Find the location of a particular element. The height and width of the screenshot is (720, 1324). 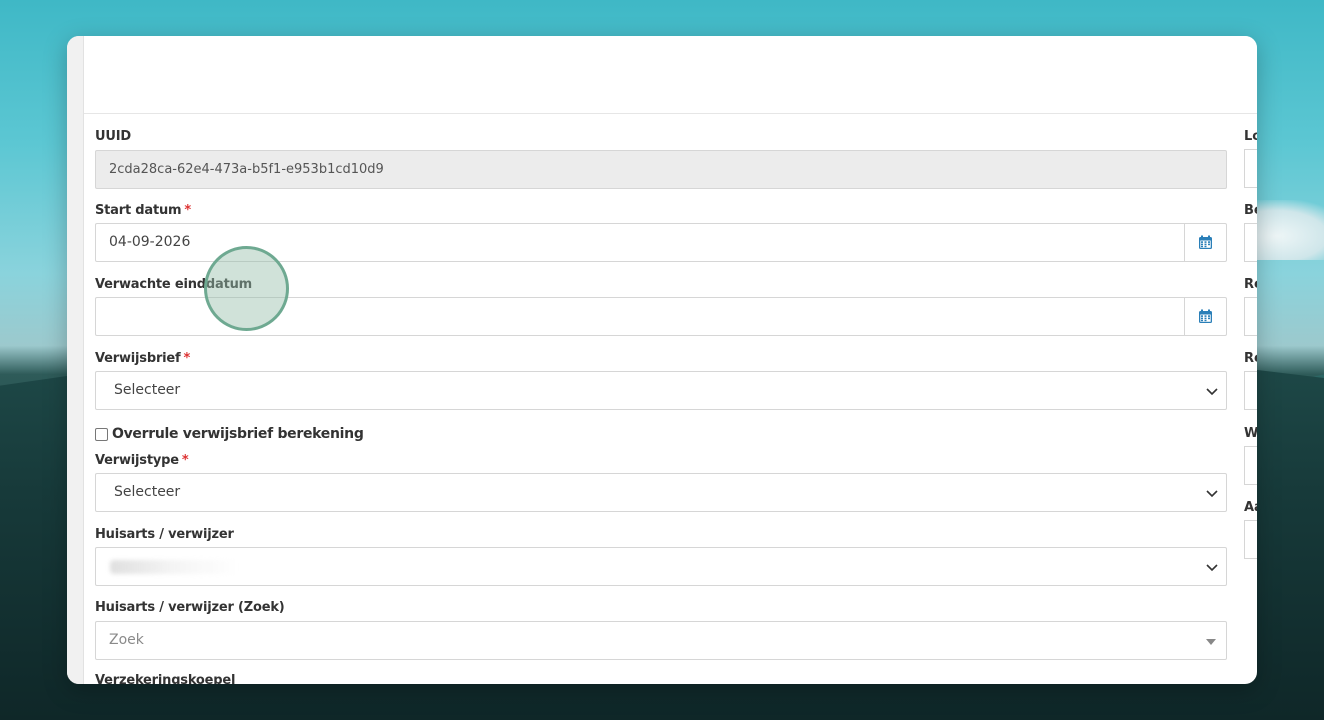

right-label-5: Wa is located at coordinates (1250, 433).